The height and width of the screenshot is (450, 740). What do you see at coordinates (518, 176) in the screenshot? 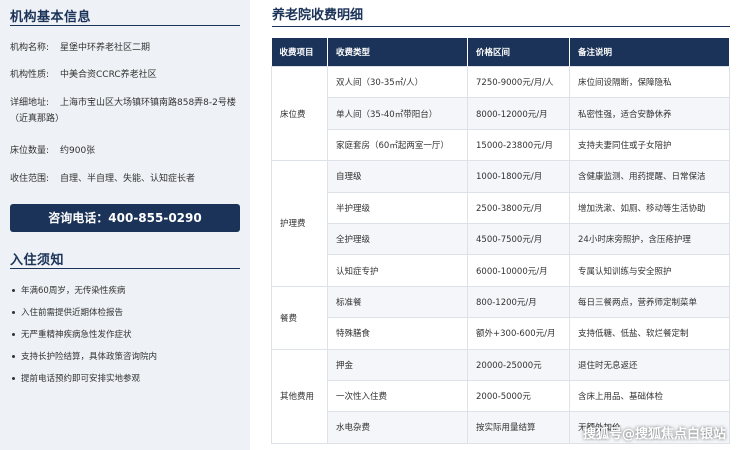
I see `price-cell: 1000-1800元/月` at bounding box center [518, 176].